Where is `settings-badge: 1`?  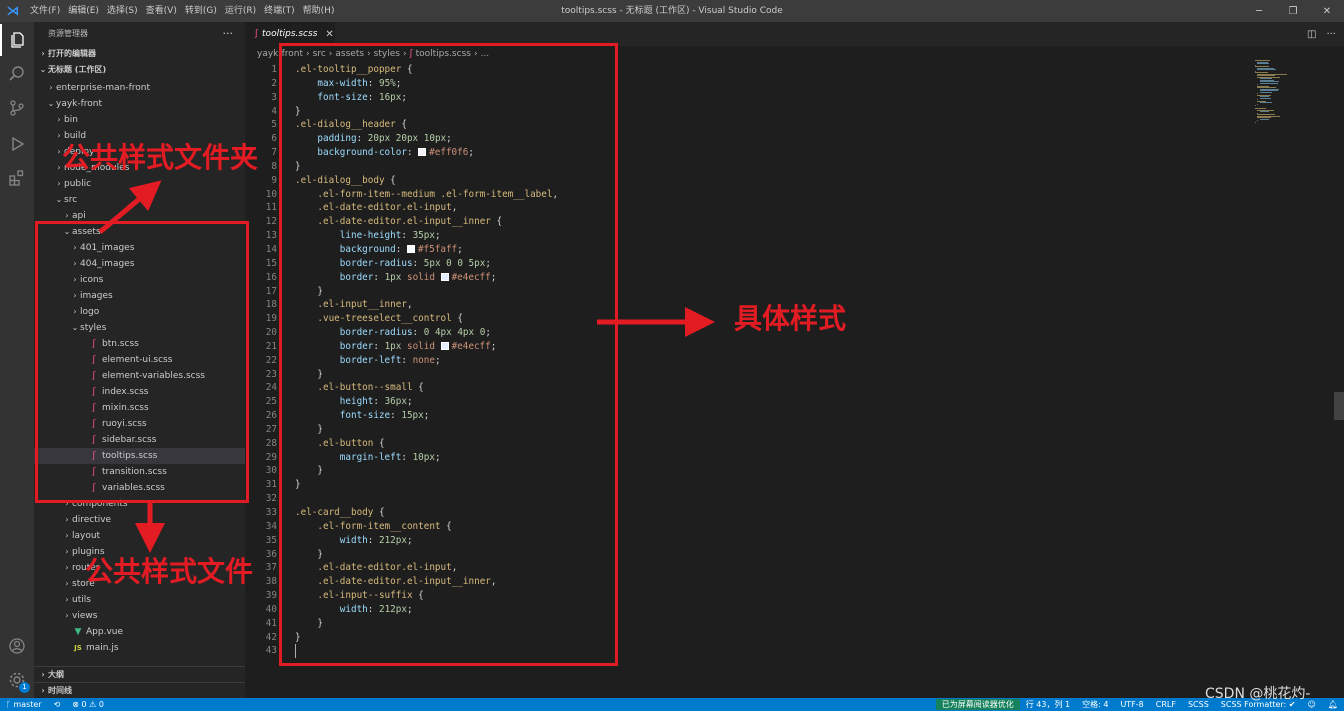 settings-badge: 1 is located at coordinates (24, 687).